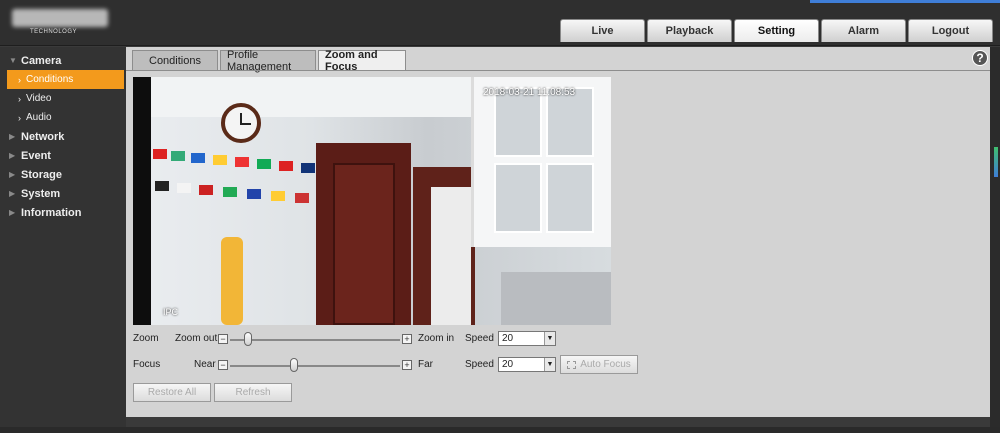 This screenshot has width=1000, height=433. I want to click on logo-mark, so click(60, 18).